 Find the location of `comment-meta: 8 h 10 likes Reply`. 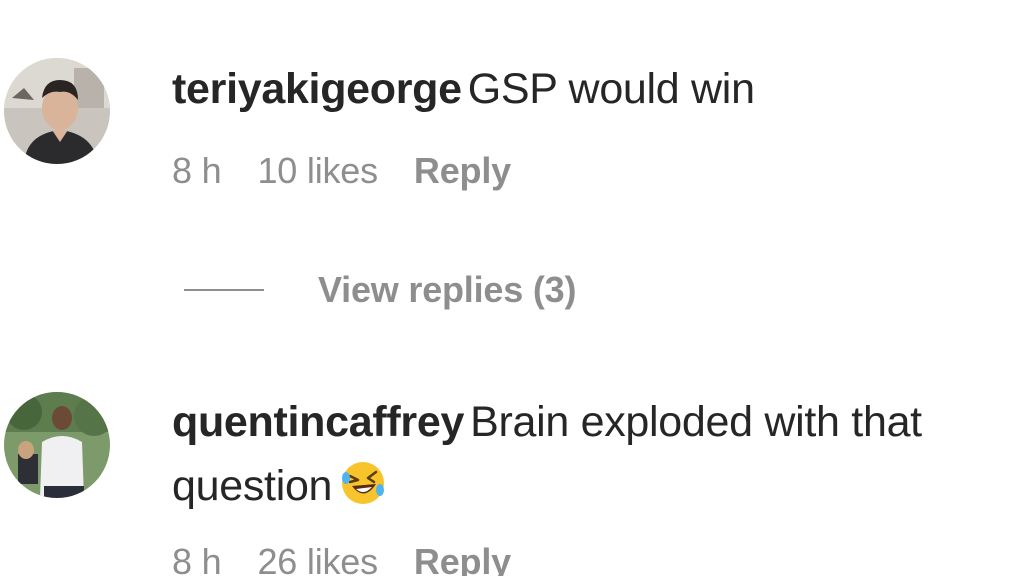

comment-meta: 8 h 10 likes Reply is located at coordinates (359, 171).